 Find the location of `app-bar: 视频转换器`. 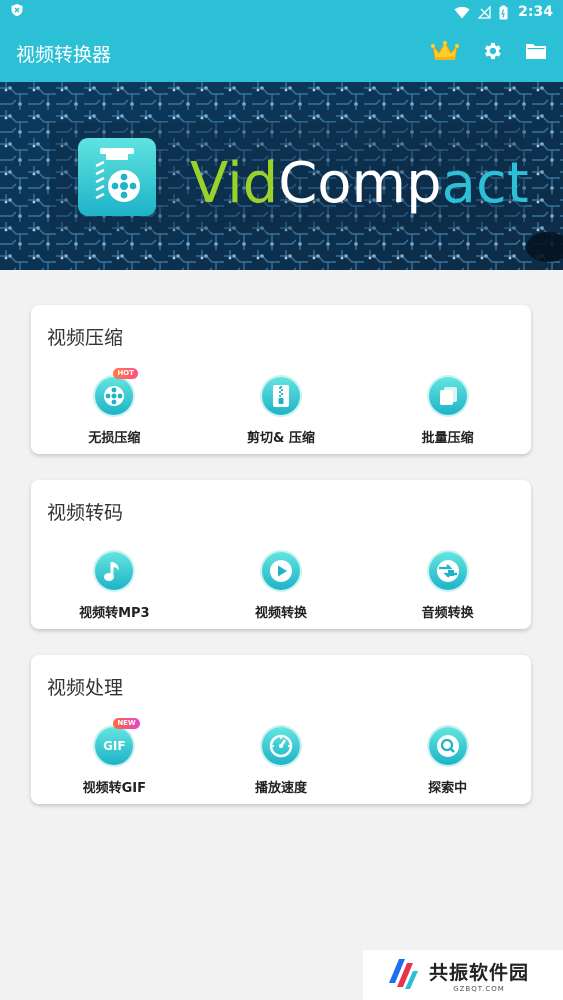

app-bar: 视频转换器 is located at coordinates (281, 53).